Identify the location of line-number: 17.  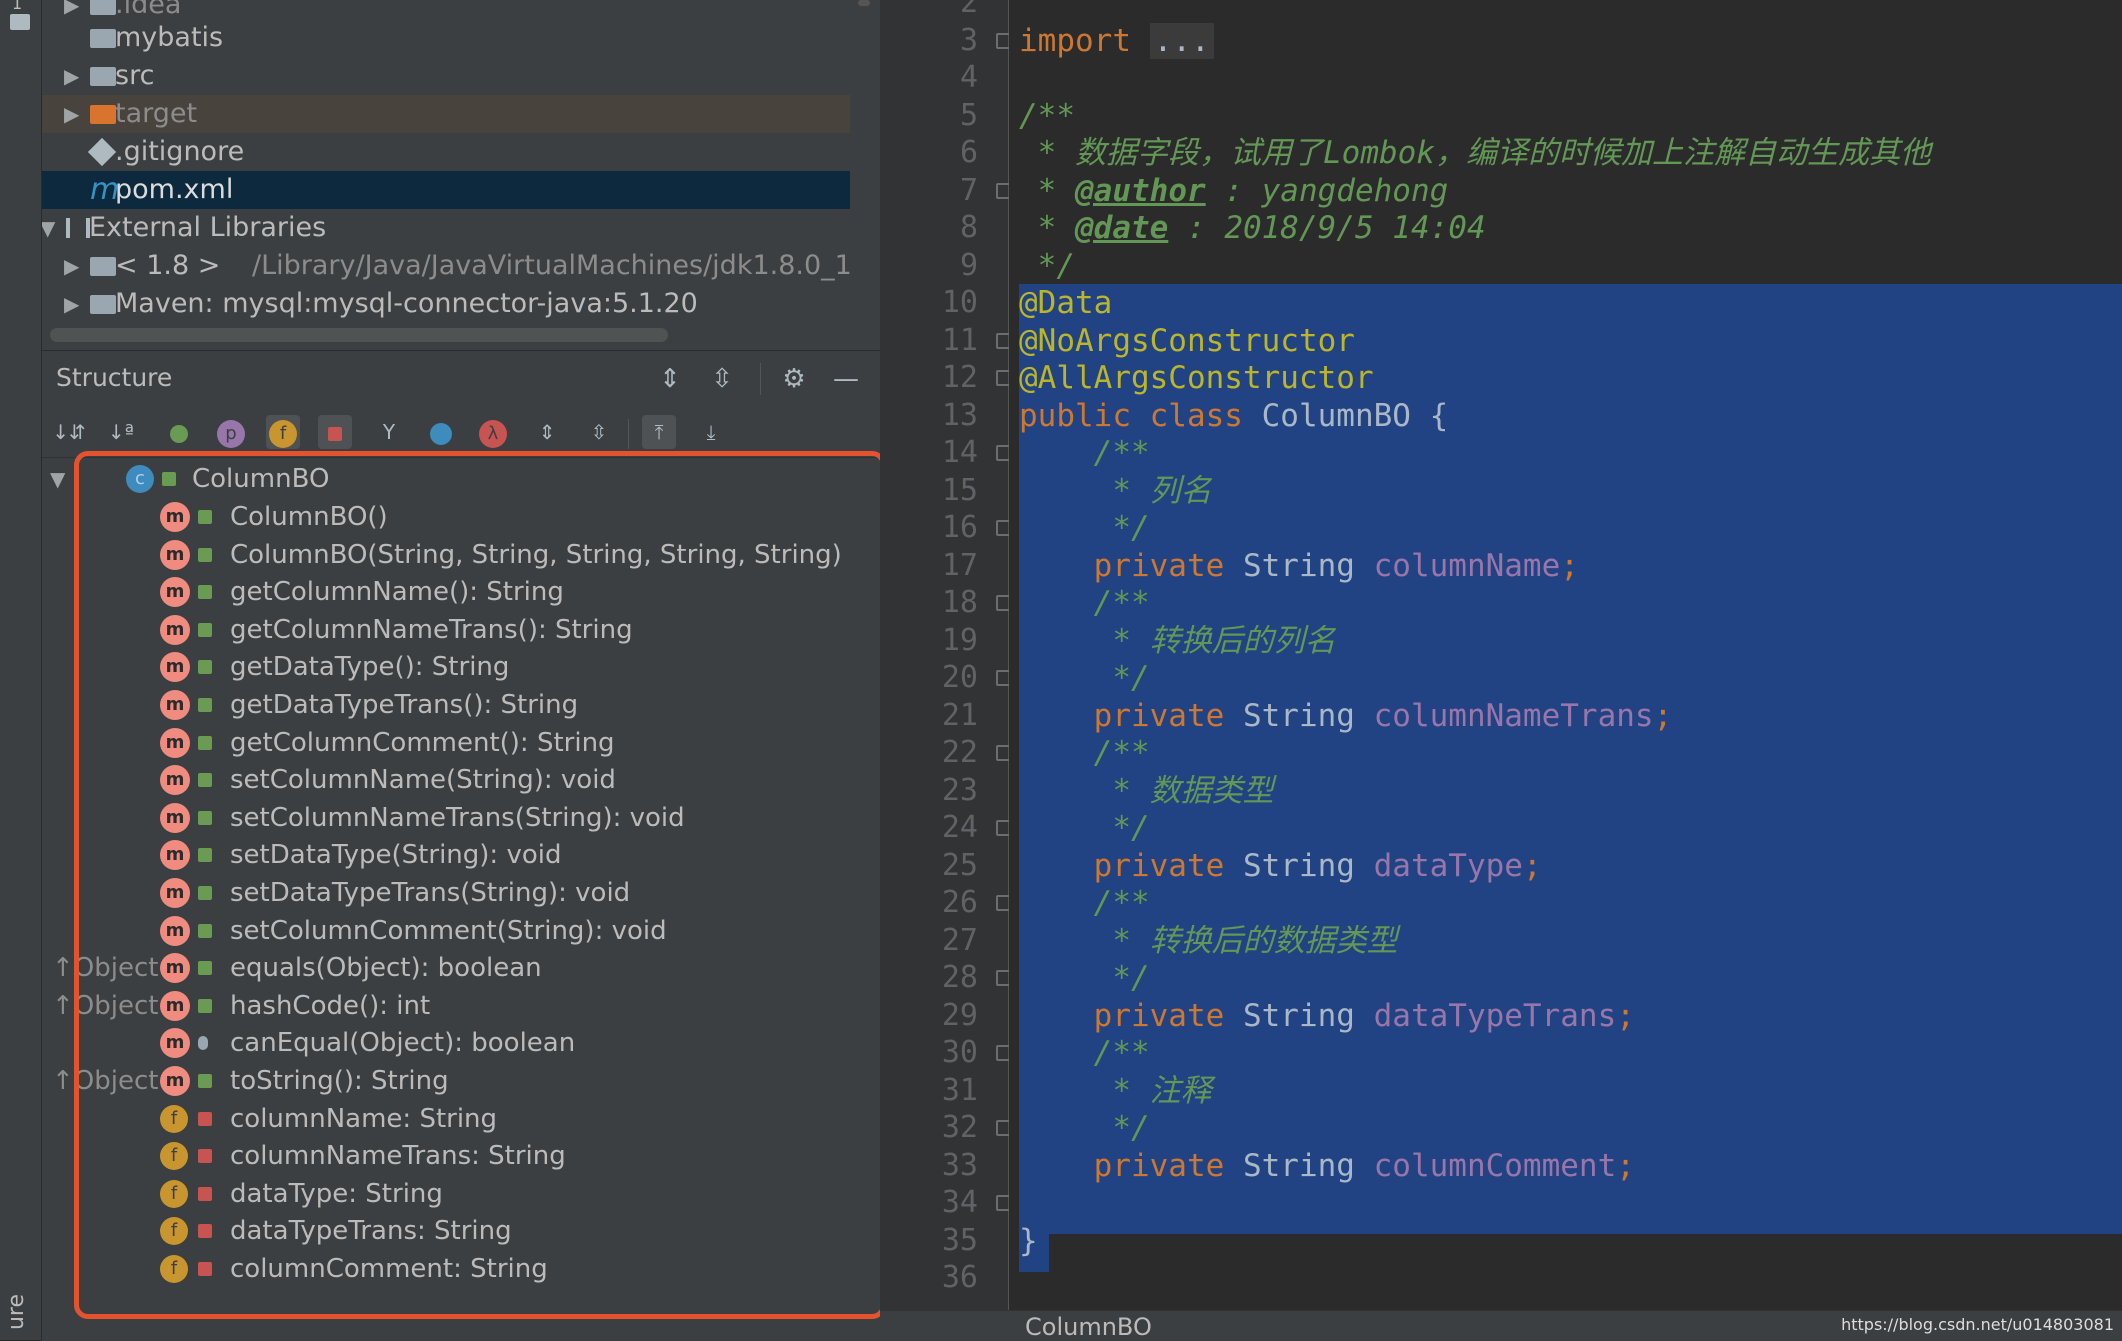
(959, 565).